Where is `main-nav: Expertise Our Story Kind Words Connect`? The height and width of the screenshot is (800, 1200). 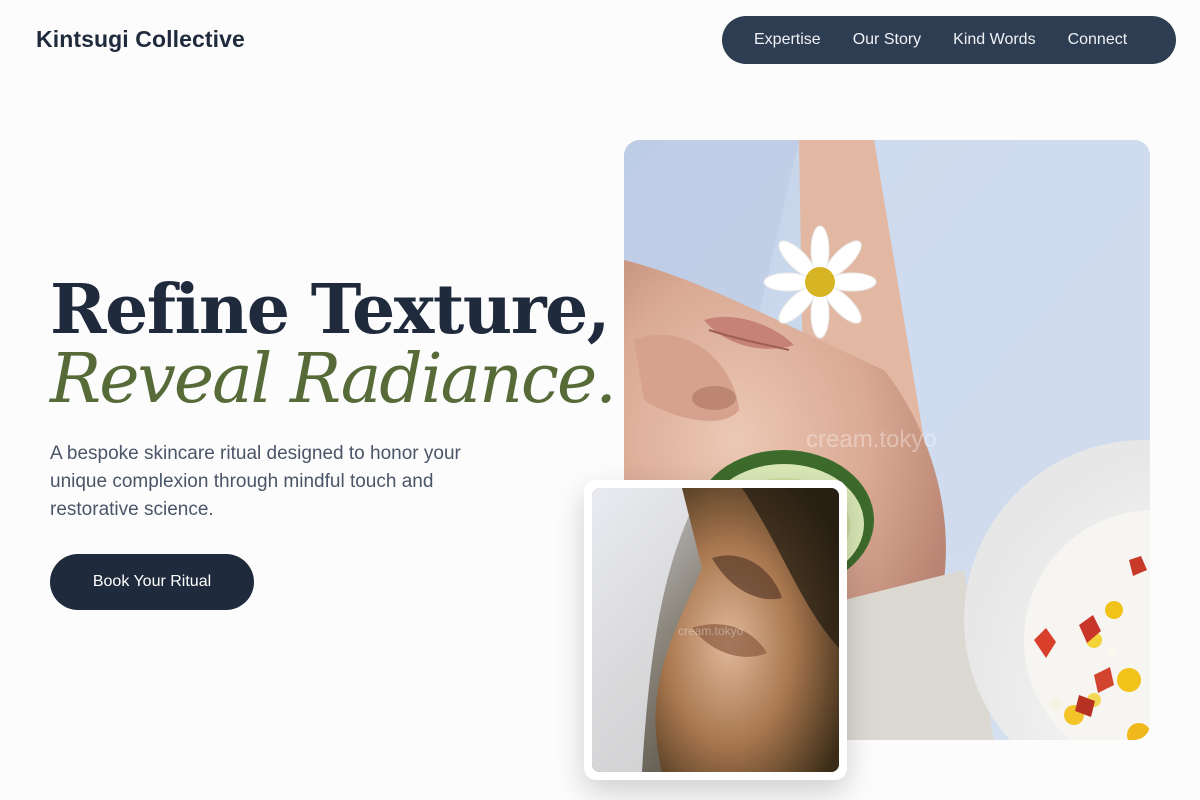
main-nav: Expertise Our Story Kind Words Connect is located at coordinates (949, 40).